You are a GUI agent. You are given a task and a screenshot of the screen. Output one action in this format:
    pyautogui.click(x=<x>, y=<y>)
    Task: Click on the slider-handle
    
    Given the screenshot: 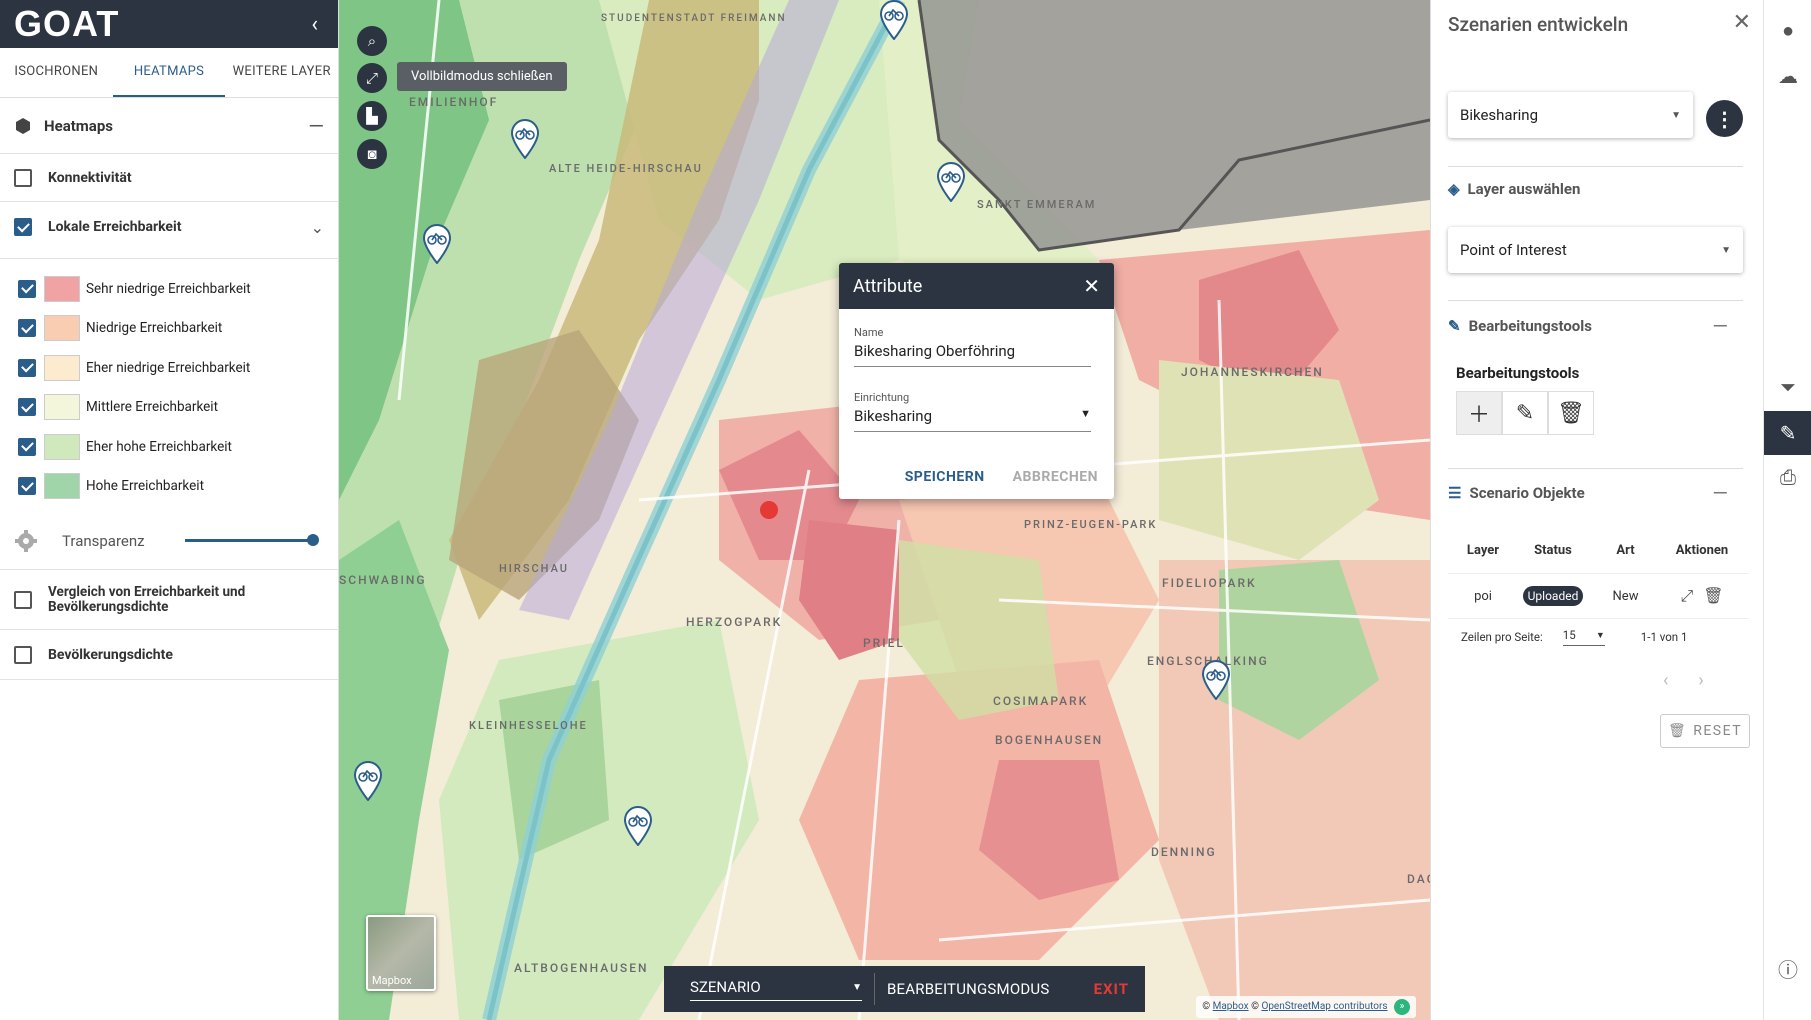 What is the action you would take?
    pyautogui.click(x=312, y=540)
    